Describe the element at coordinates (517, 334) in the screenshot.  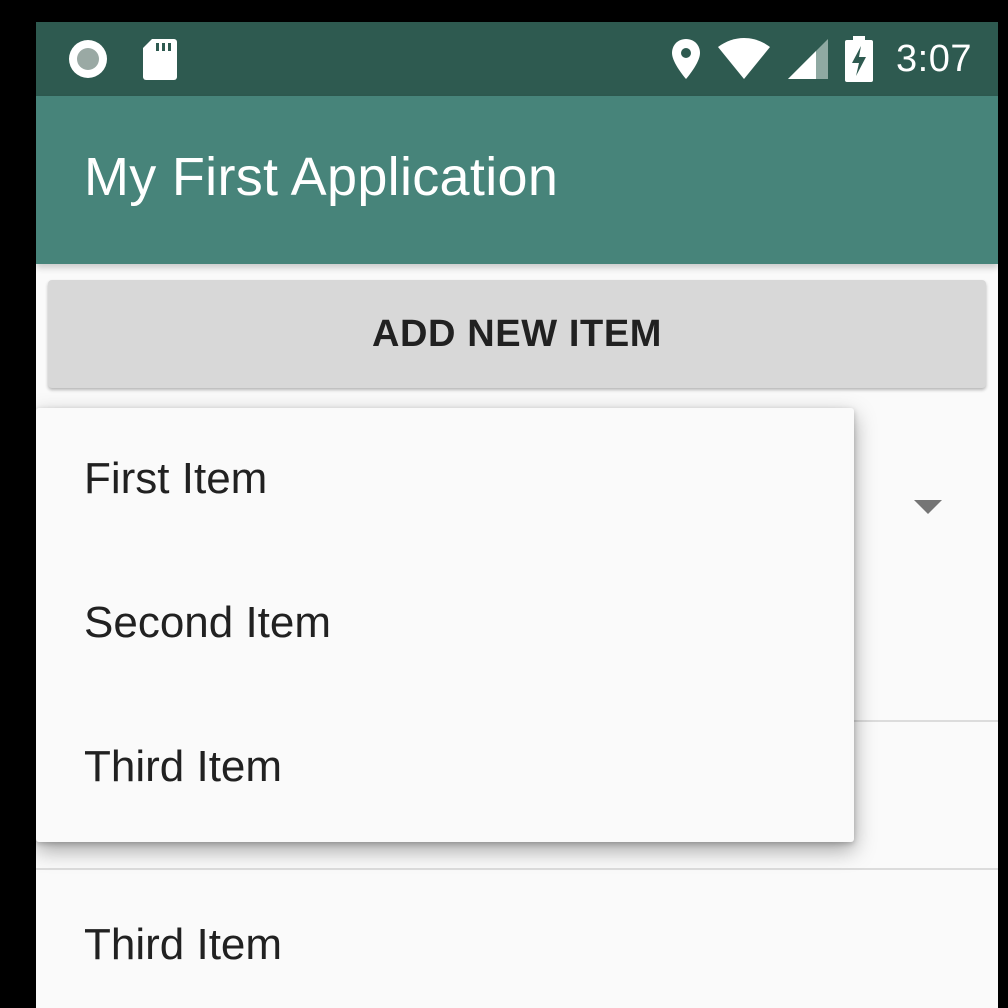
I see `add-new-item-button: ADD NEW ITEM` at that location.